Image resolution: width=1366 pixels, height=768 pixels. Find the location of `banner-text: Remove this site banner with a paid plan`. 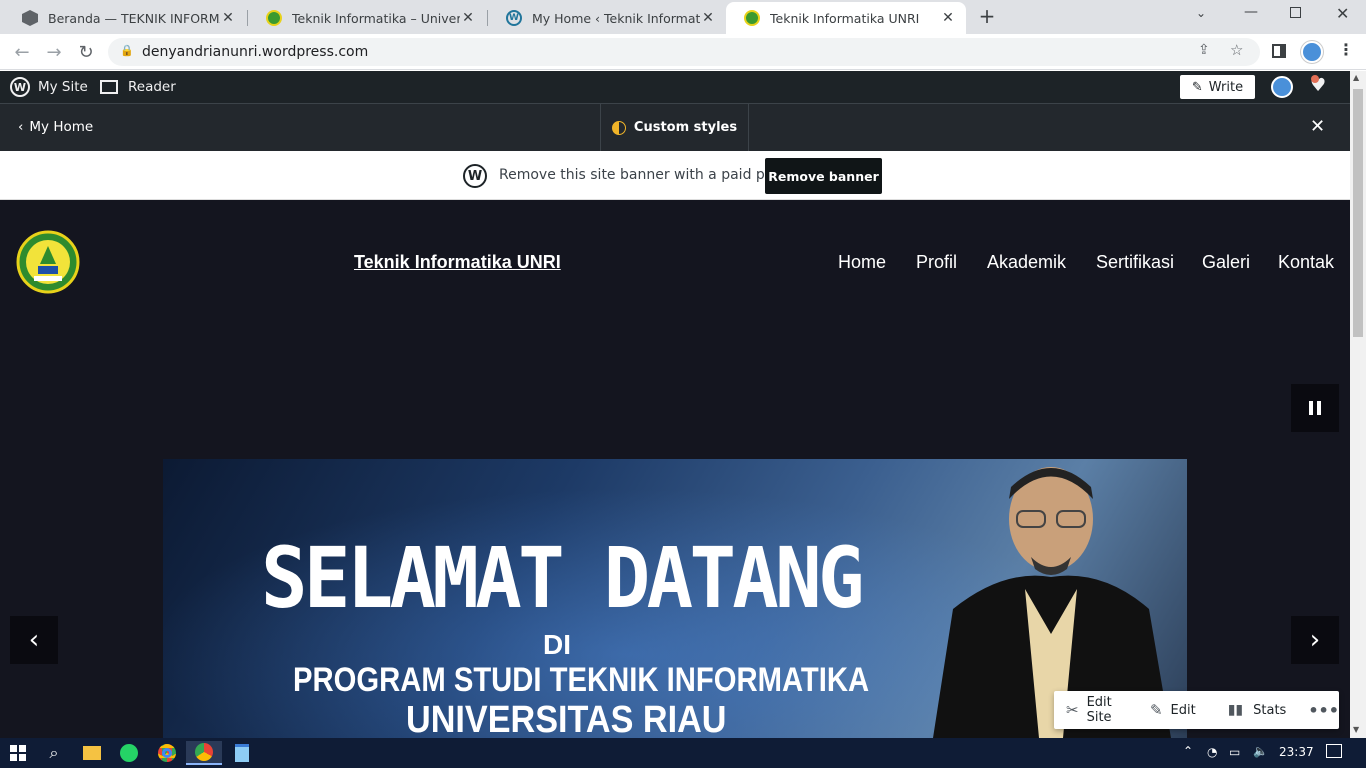

banner-text: Remove this site banner with a paid plan is located at coordinates (643, 175).